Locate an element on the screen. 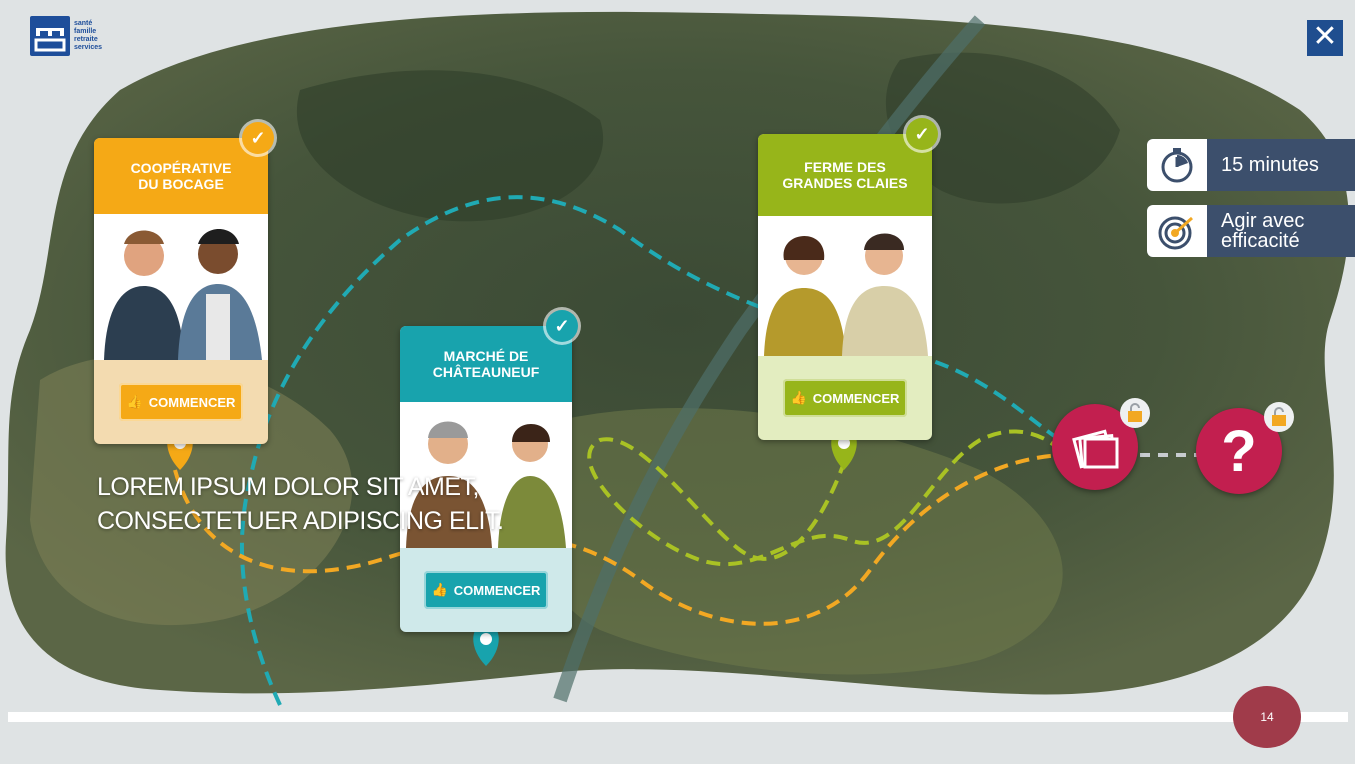  goal-chip: Agir avec efficacité is located at coordinates (1251, 231).